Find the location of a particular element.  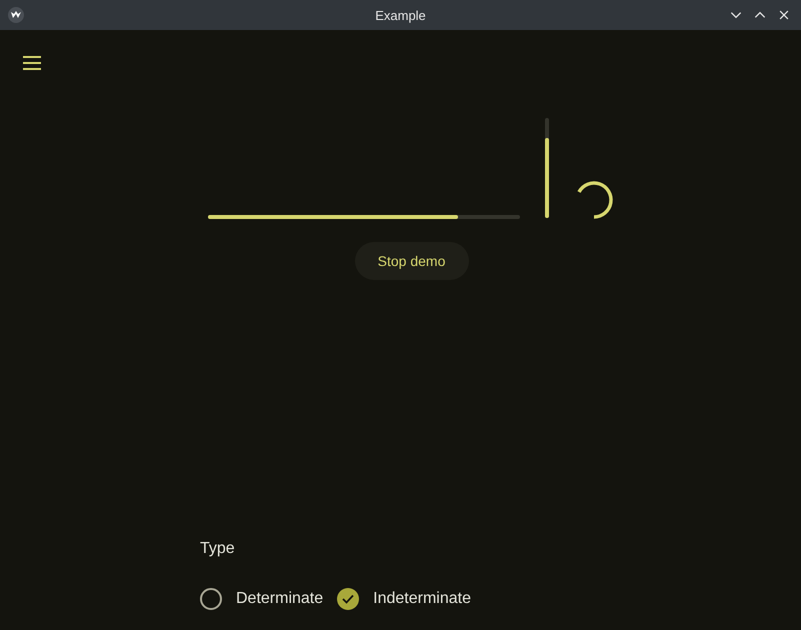

stop-demo-button: Stop demo is located at coordinates (411, 261).